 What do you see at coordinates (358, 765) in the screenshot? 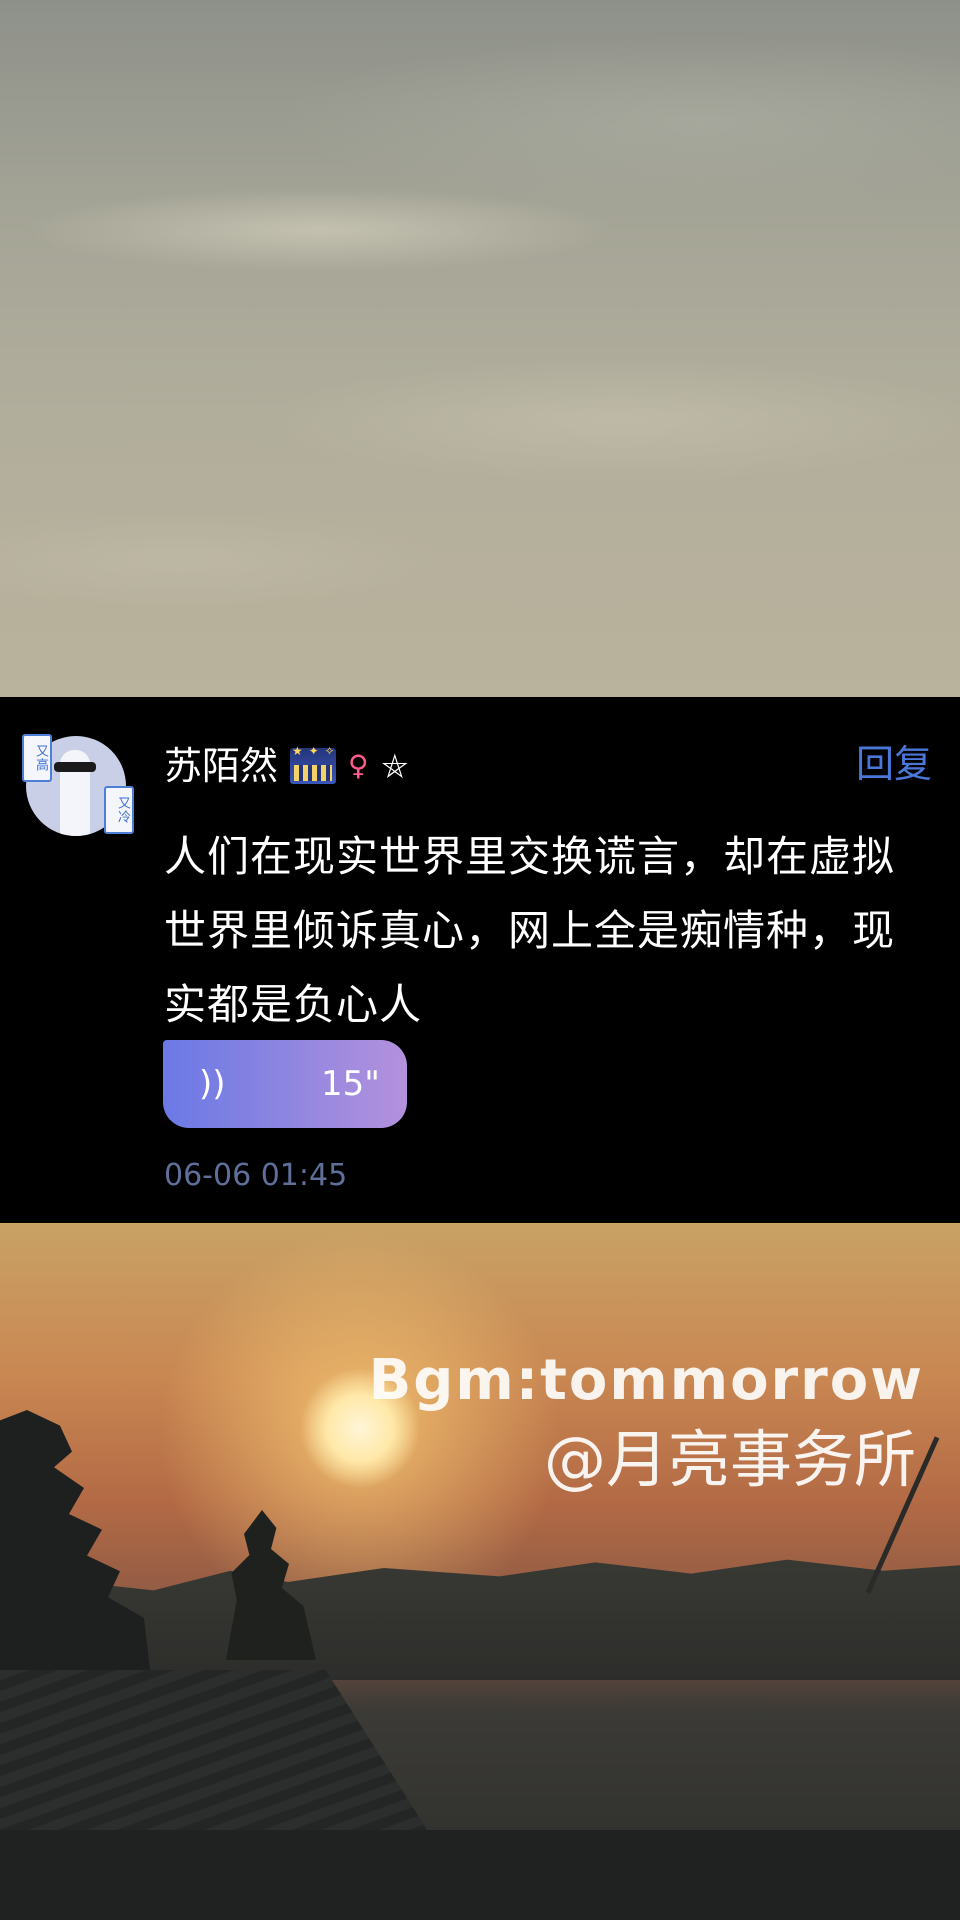
I see `female-gender-icon: ♀` at bounding box center [358, 765].